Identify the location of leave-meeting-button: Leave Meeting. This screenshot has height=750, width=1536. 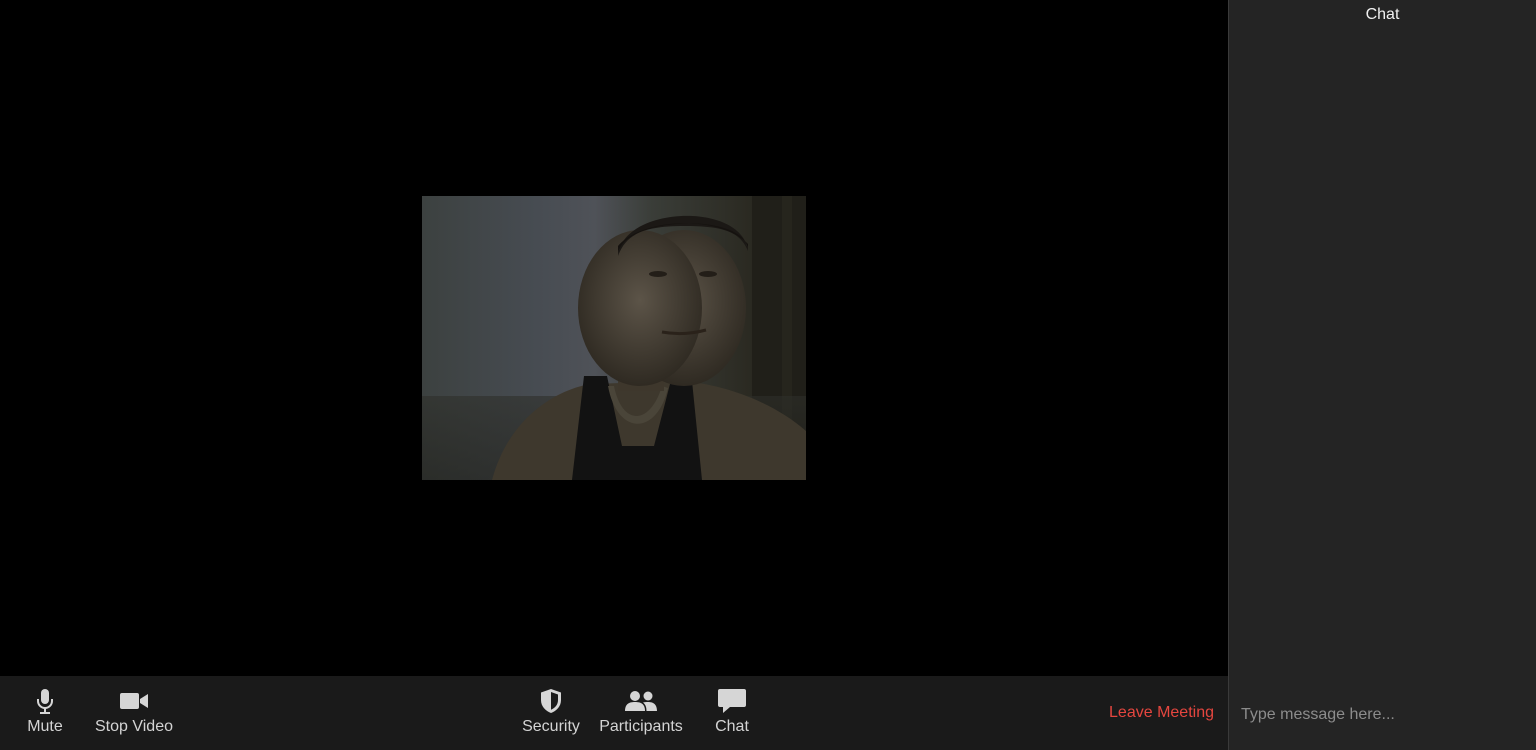
(1161, 713).